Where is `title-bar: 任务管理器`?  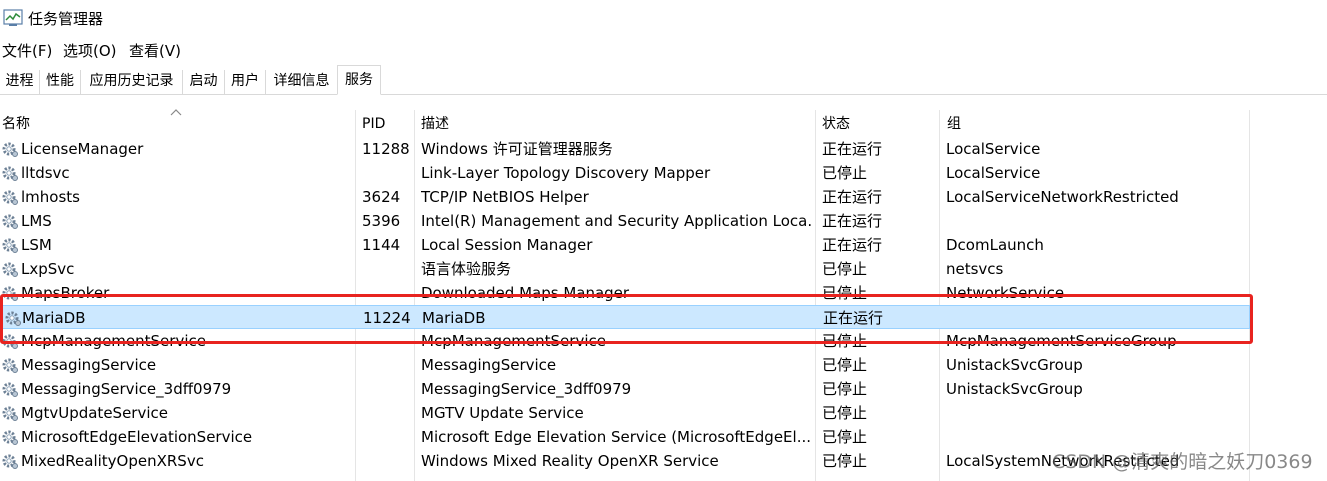 title-bar: 任务管理器 is located at coordinates (663, 19).